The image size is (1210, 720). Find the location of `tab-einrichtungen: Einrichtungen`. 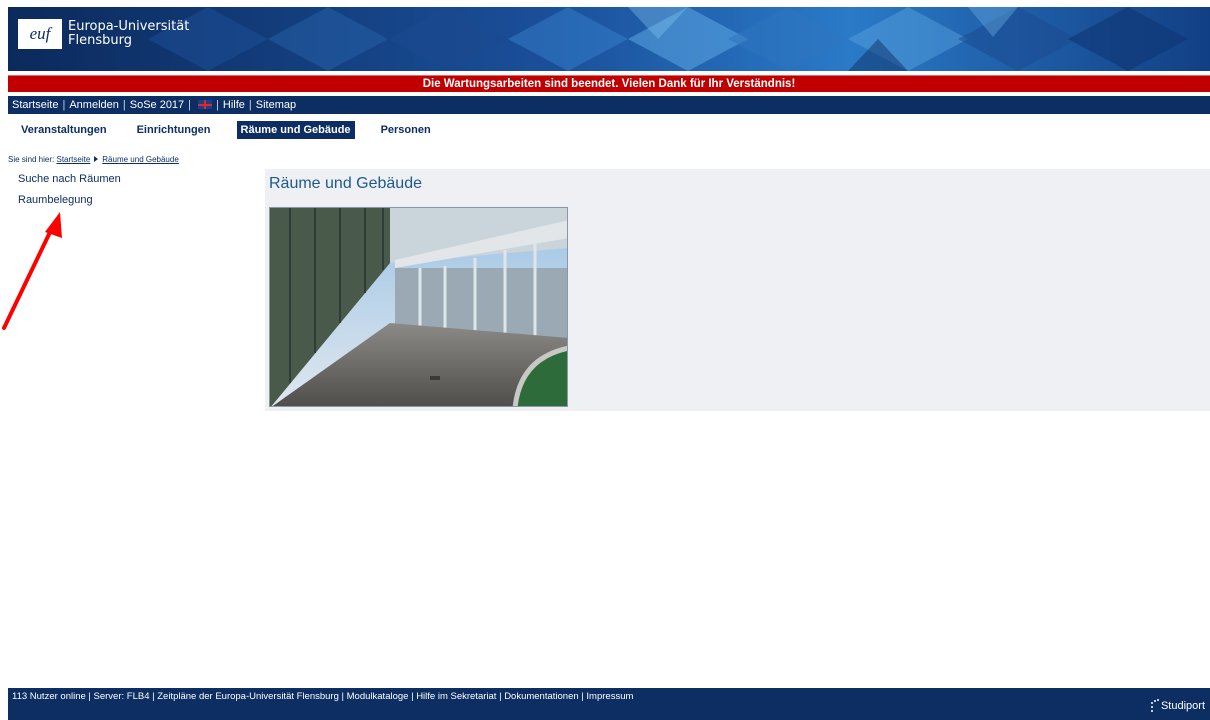

tab-einrichtungen: Einrichtungen is located at coordinates (174, 130).